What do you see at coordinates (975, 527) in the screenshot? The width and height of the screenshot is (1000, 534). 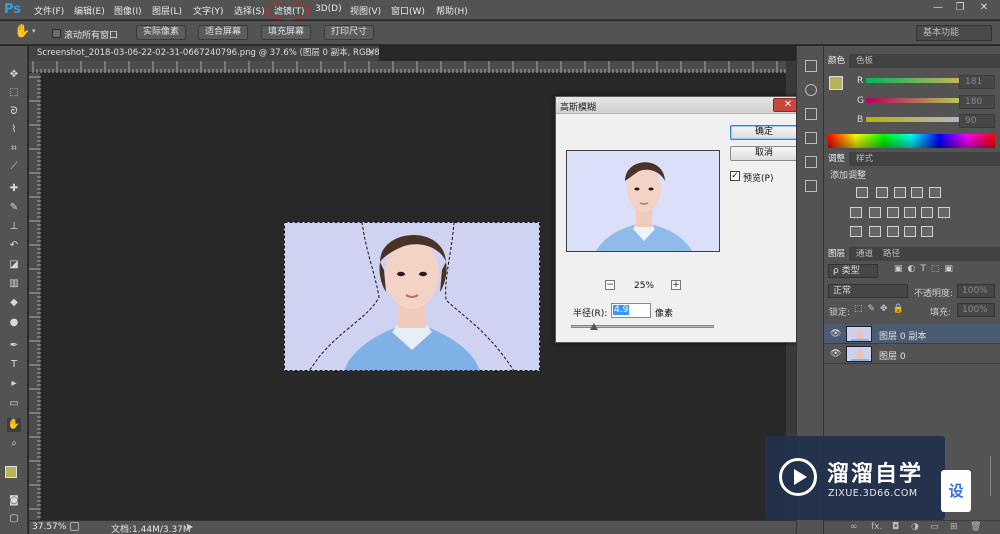 I see `trash-icon: 🗑` at bounding box center [975, 527].